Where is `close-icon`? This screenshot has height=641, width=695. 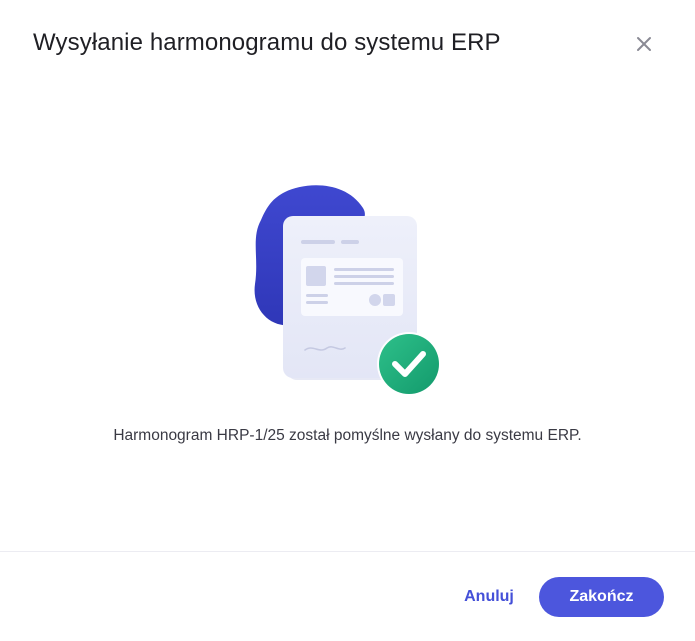
close-icon is located at coordinates (644, 44).